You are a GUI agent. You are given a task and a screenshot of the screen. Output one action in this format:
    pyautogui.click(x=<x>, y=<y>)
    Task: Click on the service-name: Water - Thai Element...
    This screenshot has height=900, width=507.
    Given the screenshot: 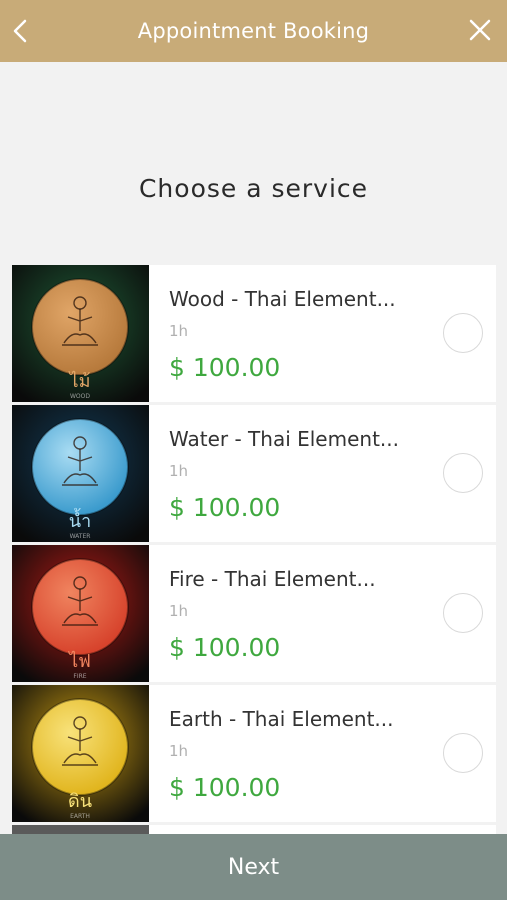 What is the action you would take?
    pyautogui.click(x=284, y=439)
    